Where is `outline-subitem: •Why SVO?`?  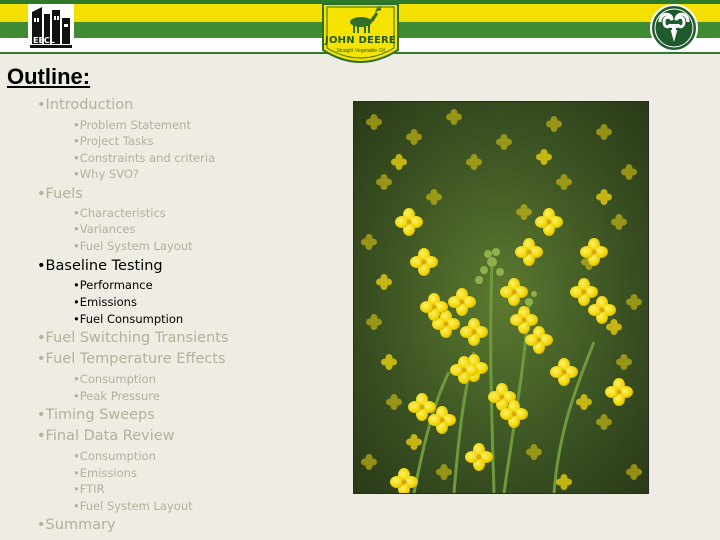 outline-subitem: •Why SVO? is located at coordinates (106, 174).